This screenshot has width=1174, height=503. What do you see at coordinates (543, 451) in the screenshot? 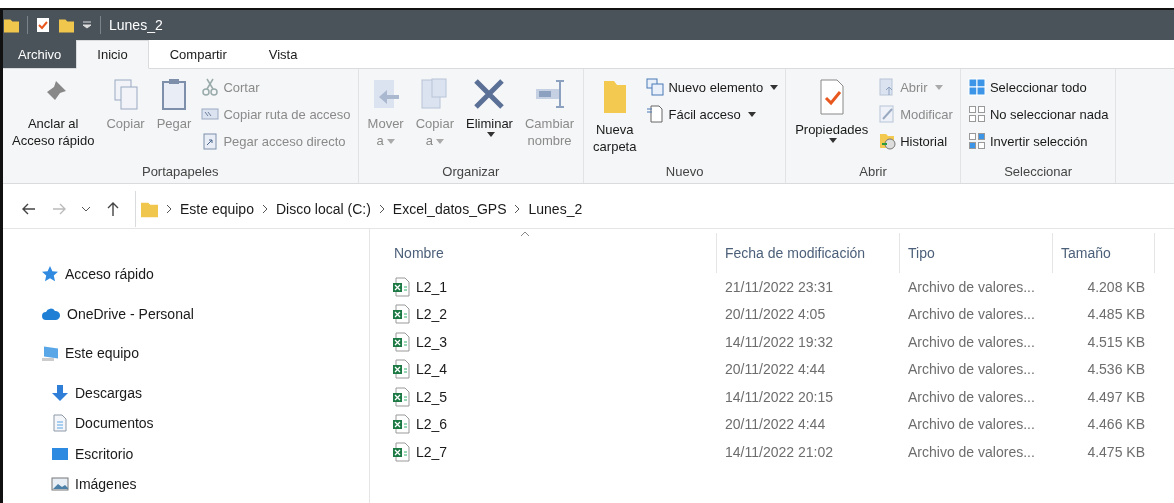
I see `file-name: L2_7` at bounding box center [543, 451].